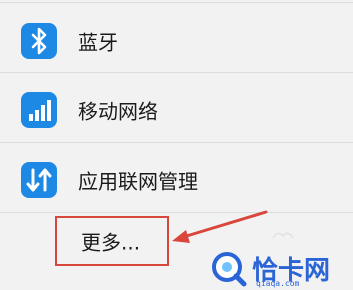 The image size is (353, 290). Describe the element at coordinates (283, 235) in the screenshot. I see `faint-mark-icon` at that location.